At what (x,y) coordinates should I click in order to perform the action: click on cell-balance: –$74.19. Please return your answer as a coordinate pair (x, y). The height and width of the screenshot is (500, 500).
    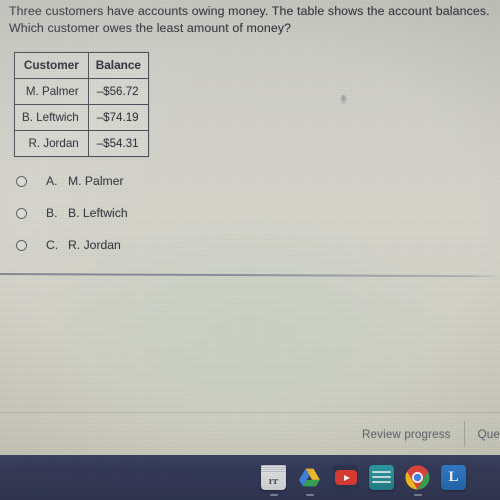
    Looking at the image, I should click on (118, 117).